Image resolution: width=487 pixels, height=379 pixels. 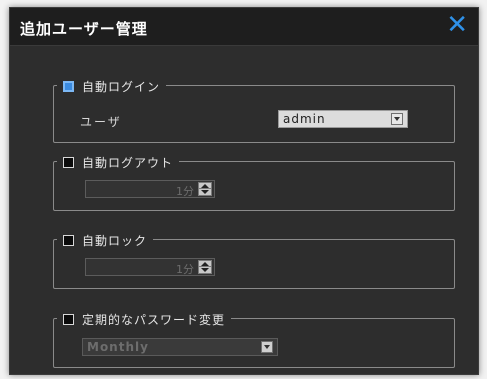 I want to click on auto-lock-minutes-value: 1分, so click(x=185, y=269).